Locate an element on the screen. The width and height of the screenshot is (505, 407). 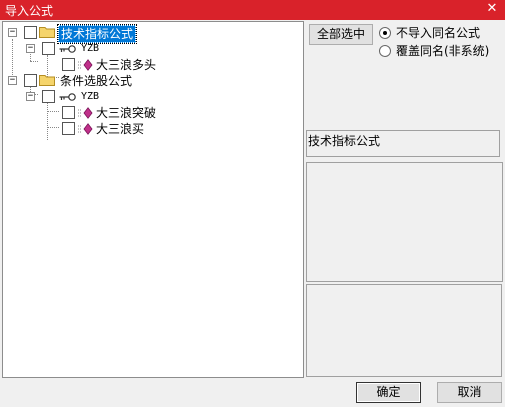
formula-description-box is located at coordinates (404, 222).